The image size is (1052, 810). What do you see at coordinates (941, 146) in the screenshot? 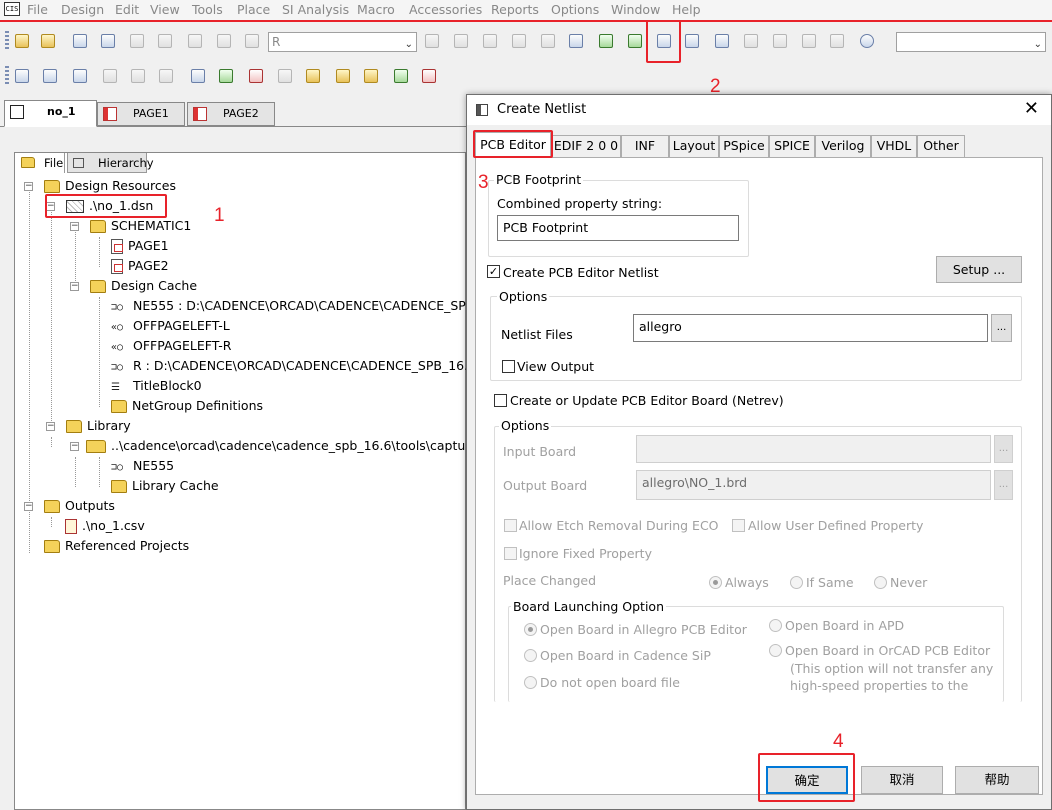
I see `tab-other: Other` at bounding box center [941, 146].